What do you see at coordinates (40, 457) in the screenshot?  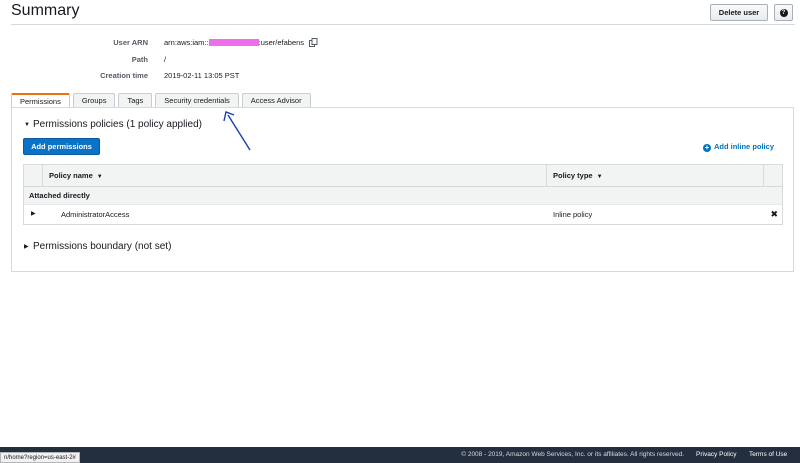 I see `status-bar-url: n/home?region=us-east-2#` at bounding box center [40, 457].